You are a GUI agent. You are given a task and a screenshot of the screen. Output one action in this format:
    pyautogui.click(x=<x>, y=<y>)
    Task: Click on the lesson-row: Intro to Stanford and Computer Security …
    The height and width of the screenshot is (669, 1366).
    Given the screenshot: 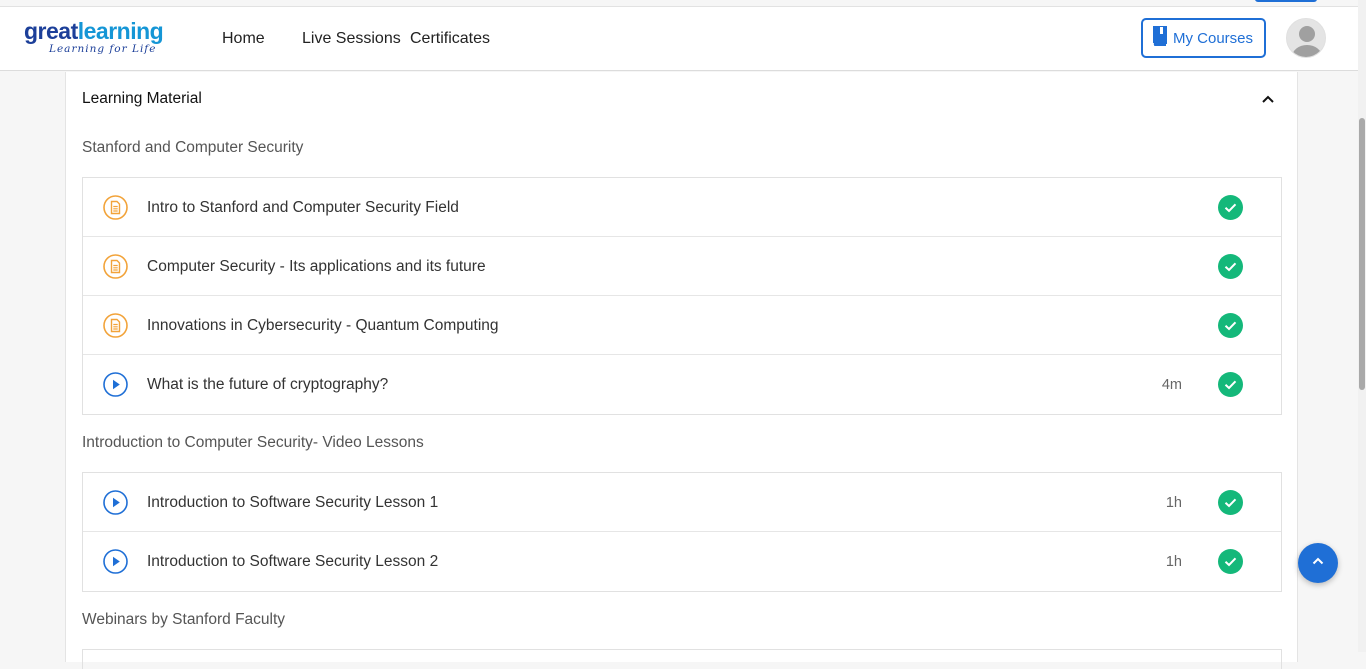 What is the action you would take?
    pyautogui.click(x=682, y=207)
    